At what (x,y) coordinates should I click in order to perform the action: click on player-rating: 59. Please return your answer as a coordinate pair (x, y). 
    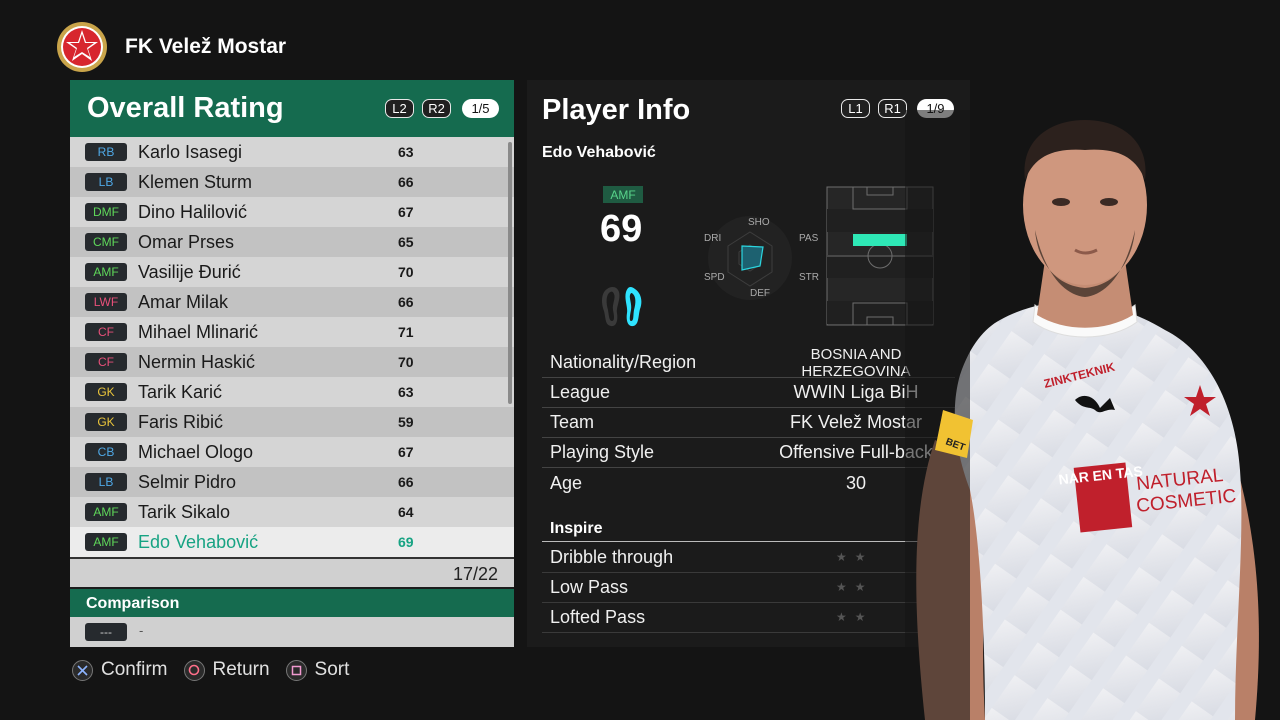
    Looking at the image, I should click on (406, 422).